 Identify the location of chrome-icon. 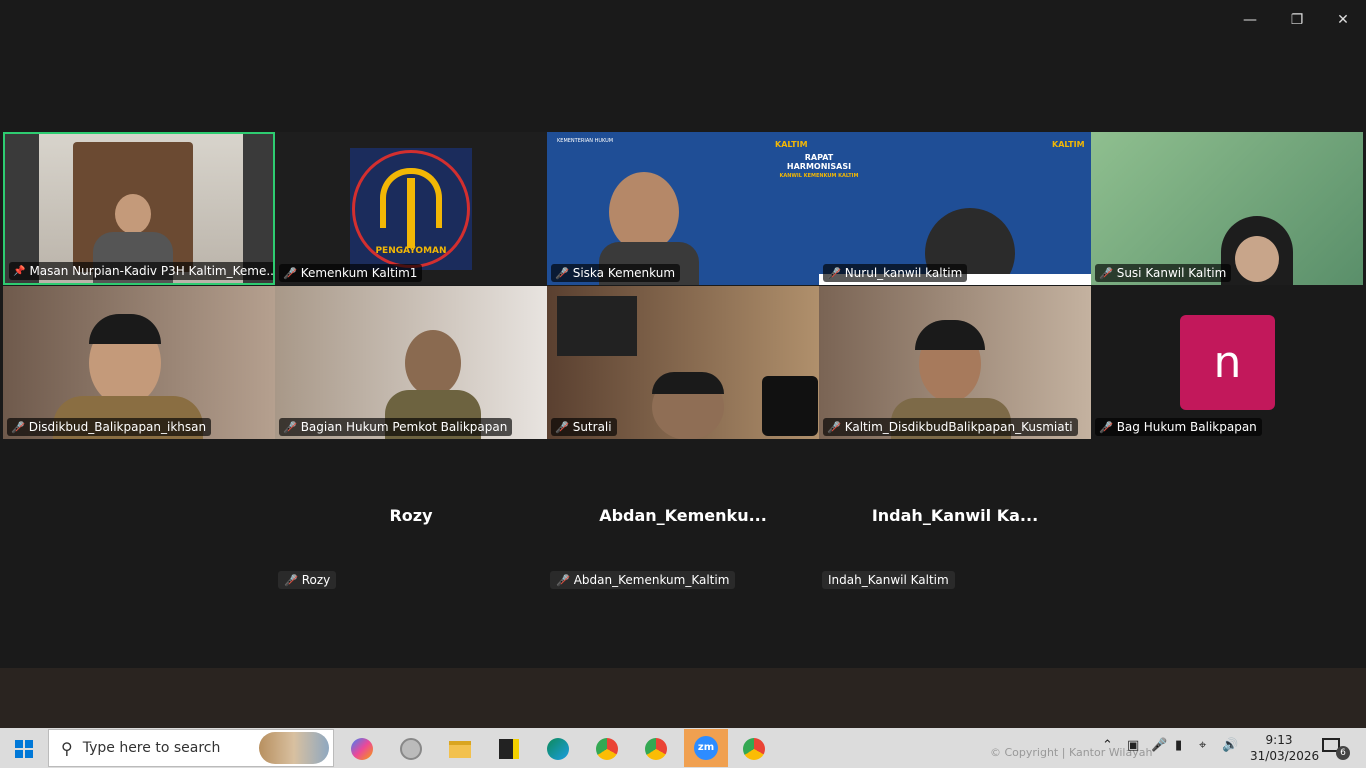
(607, 749).